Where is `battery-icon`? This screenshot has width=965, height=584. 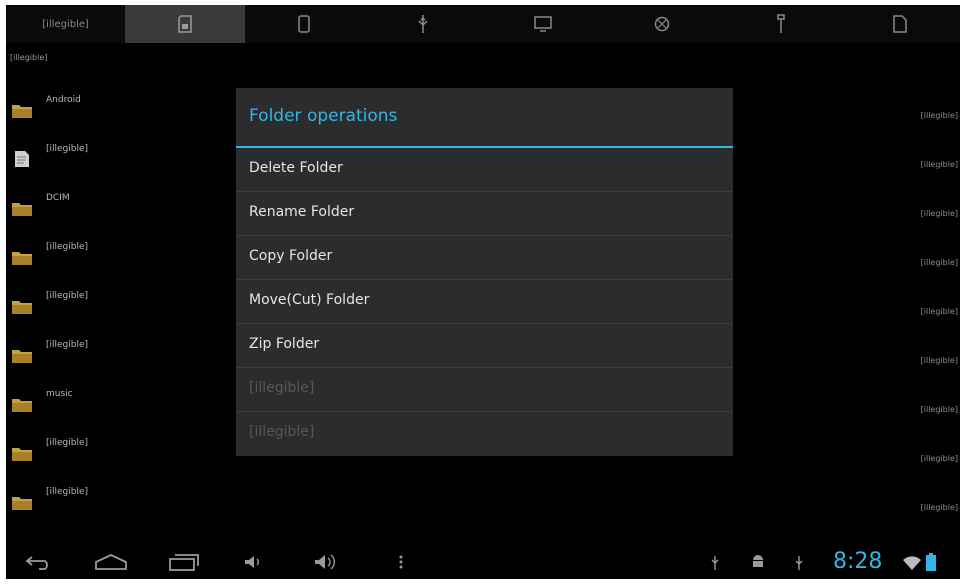
battery-icon is located at coordinates (931, 562).